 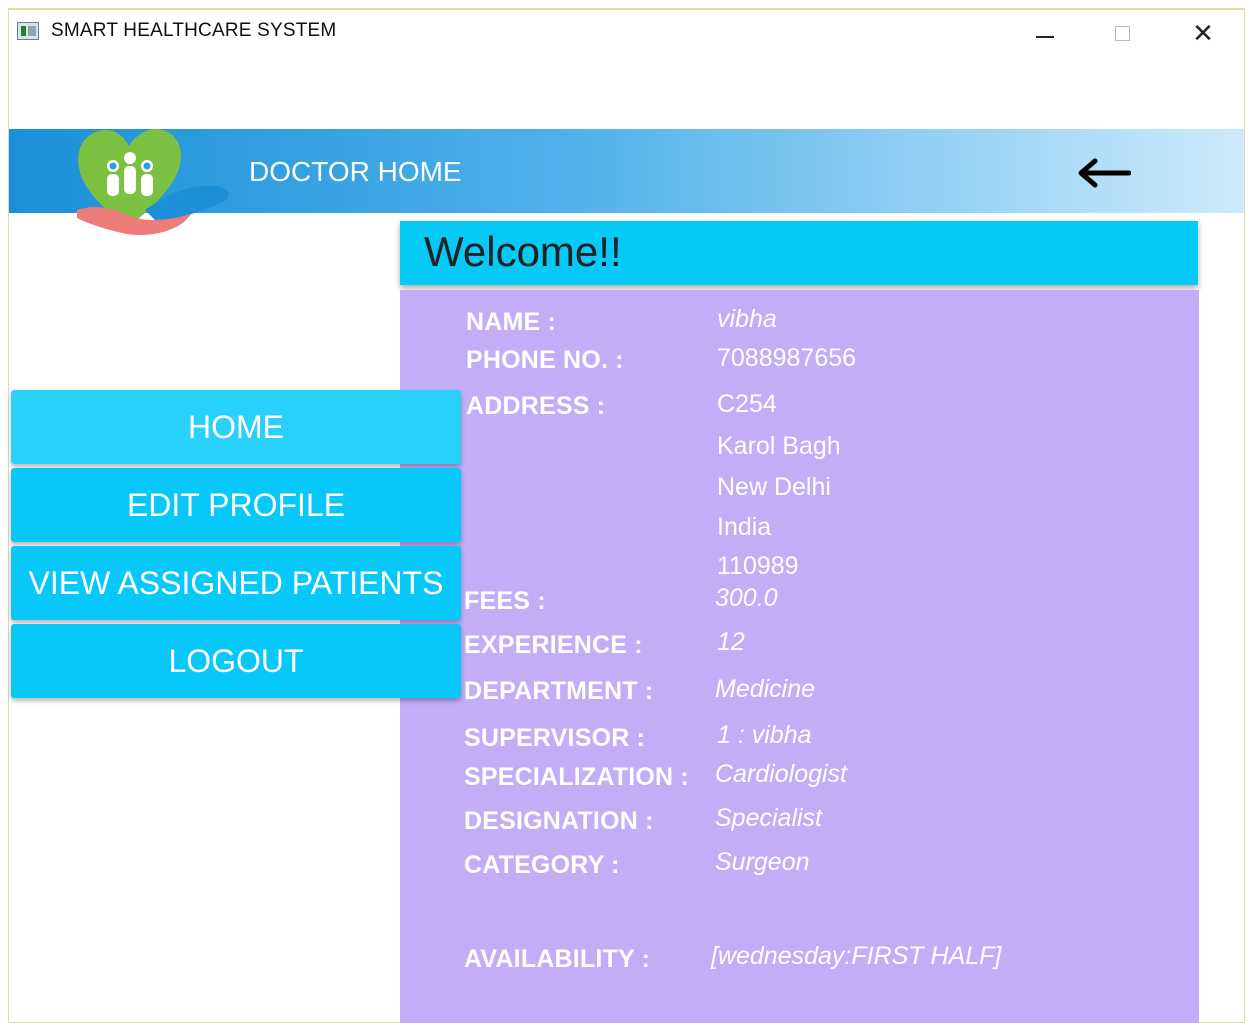 What do you see at coordinates (542, 865) in the screenshot?
I see `category-label: CATEGORY :` at bounding box center [542, 865].